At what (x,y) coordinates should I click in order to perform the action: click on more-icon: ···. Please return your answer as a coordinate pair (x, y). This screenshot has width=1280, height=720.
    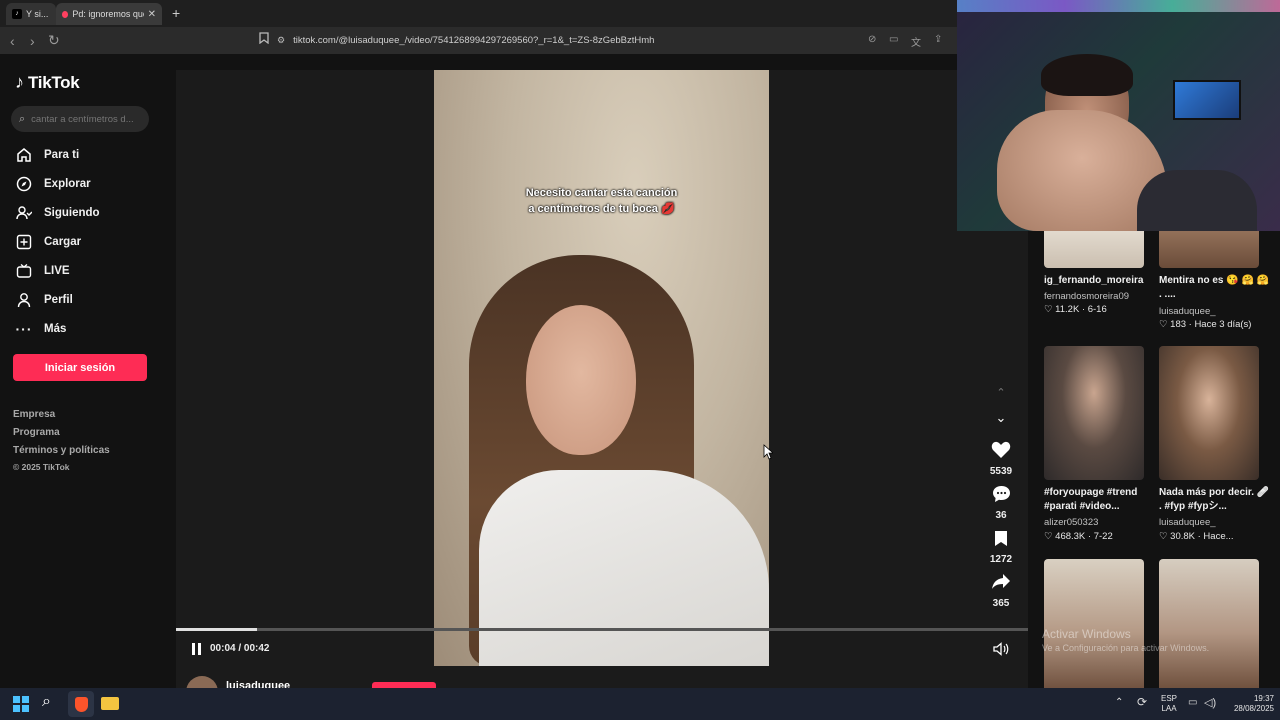
    Looking at the image, I should click on (24, 329).